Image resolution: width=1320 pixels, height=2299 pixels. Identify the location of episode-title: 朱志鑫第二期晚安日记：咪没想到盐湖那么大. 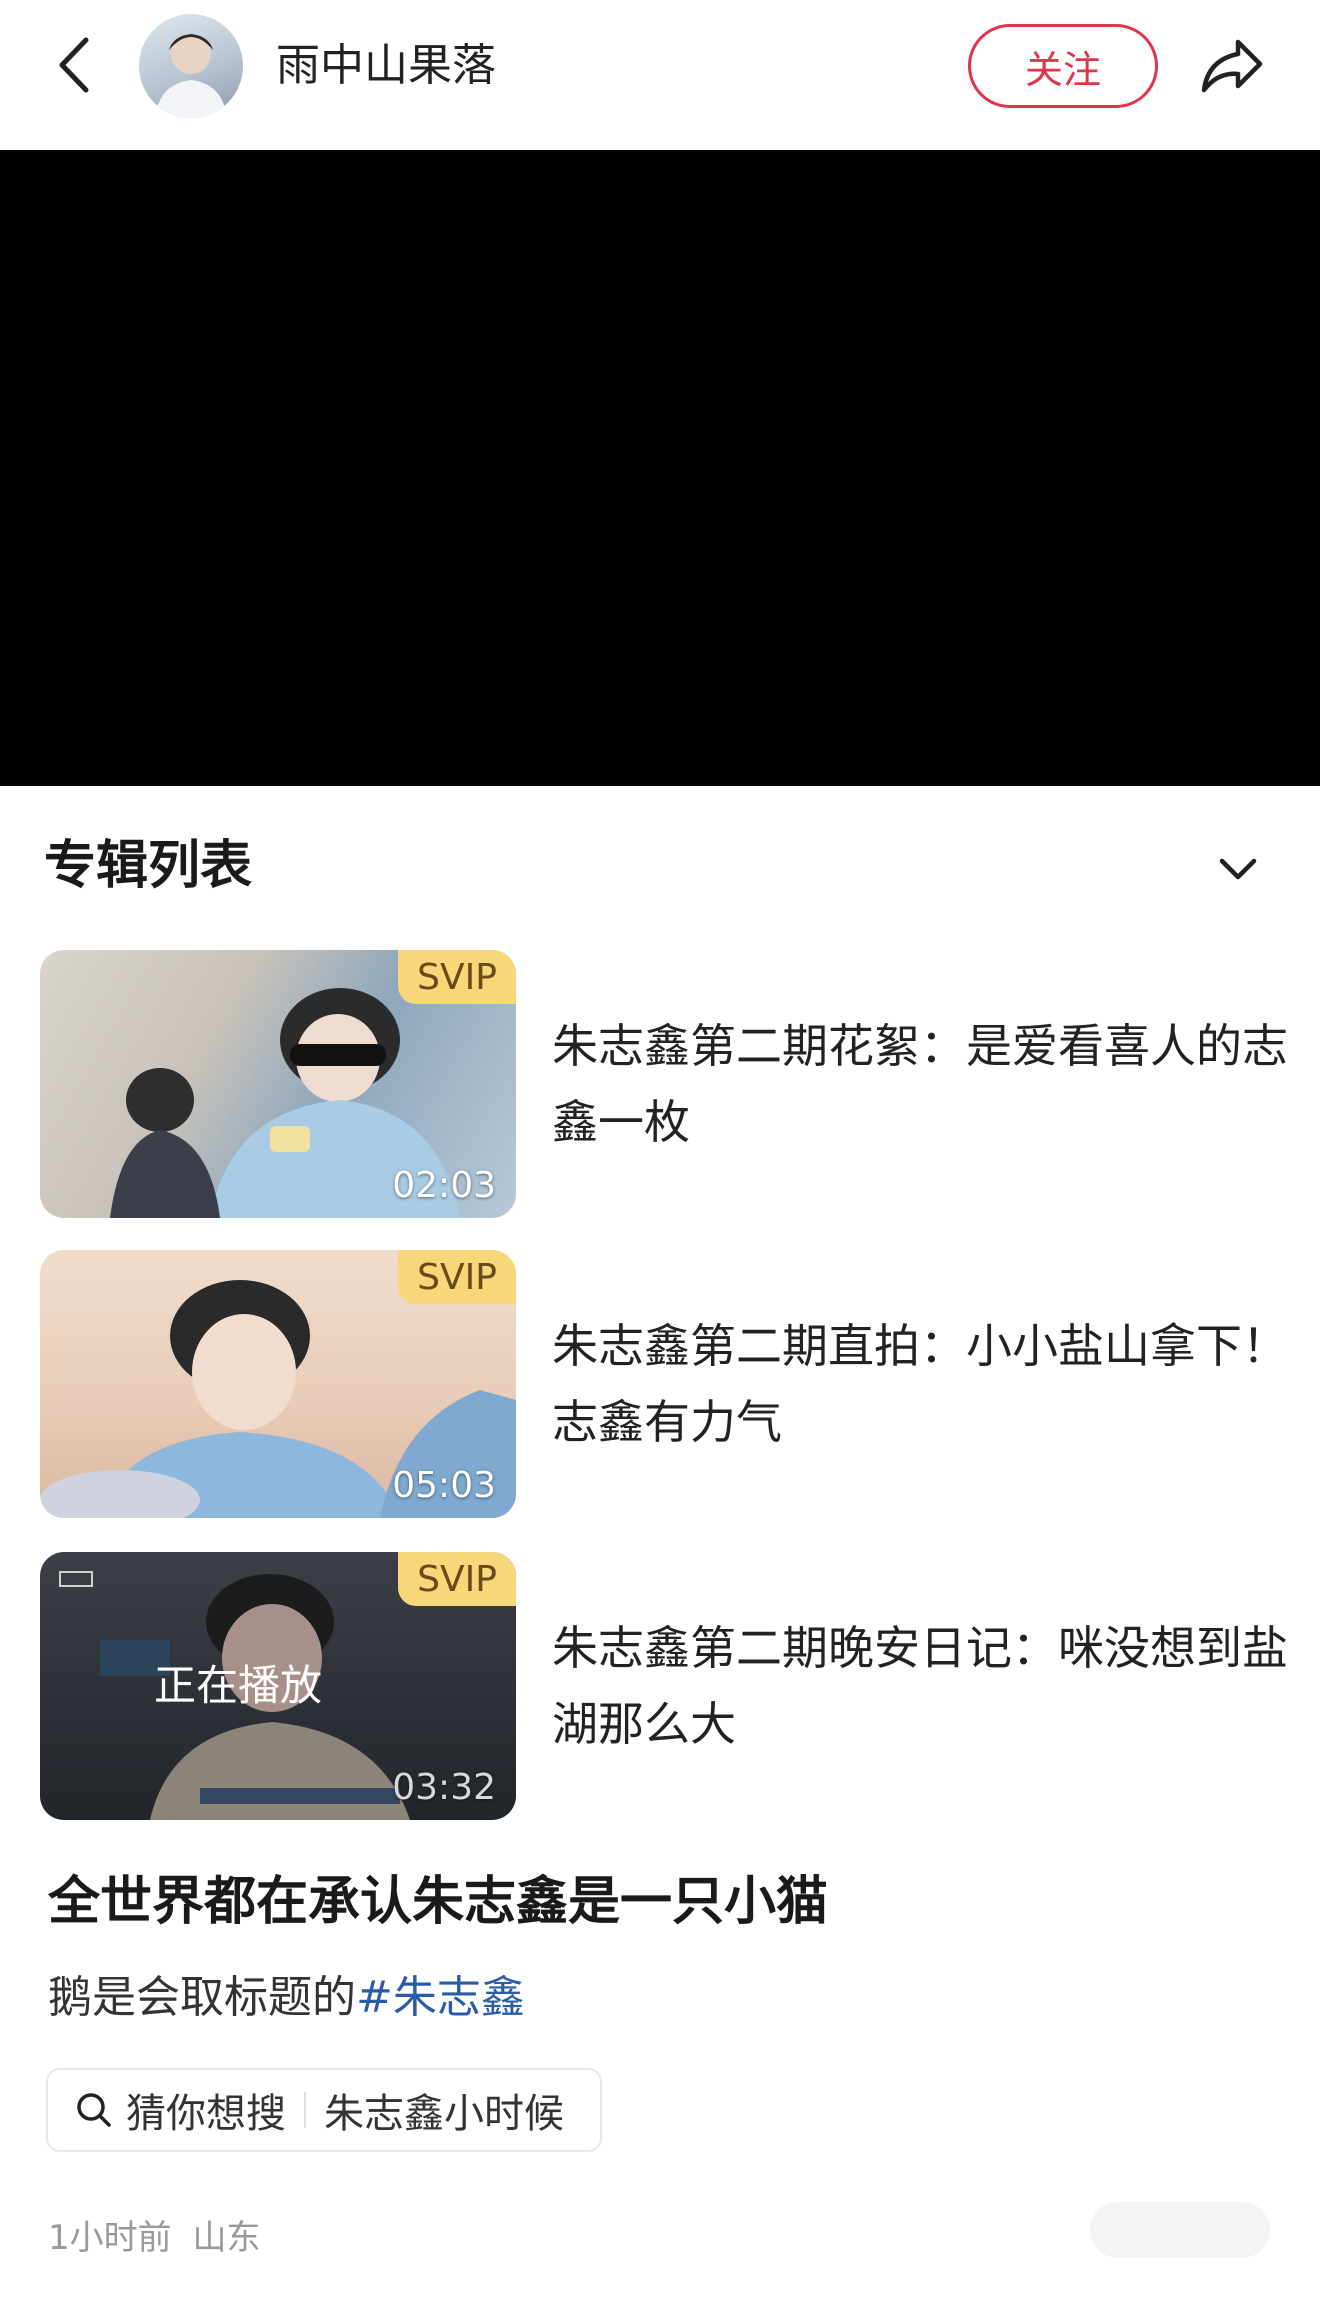
(932, 1686).